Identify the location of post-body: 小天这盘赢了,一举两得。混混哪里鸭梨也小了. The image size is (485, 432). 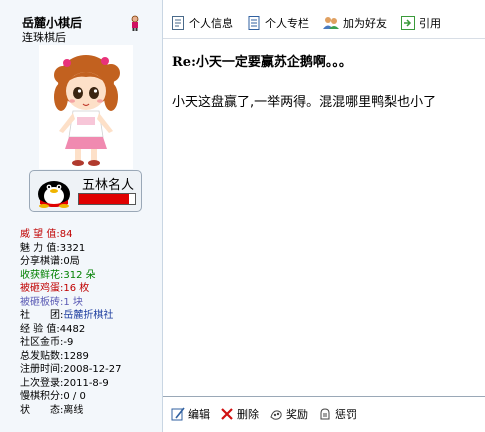
(304, 102).